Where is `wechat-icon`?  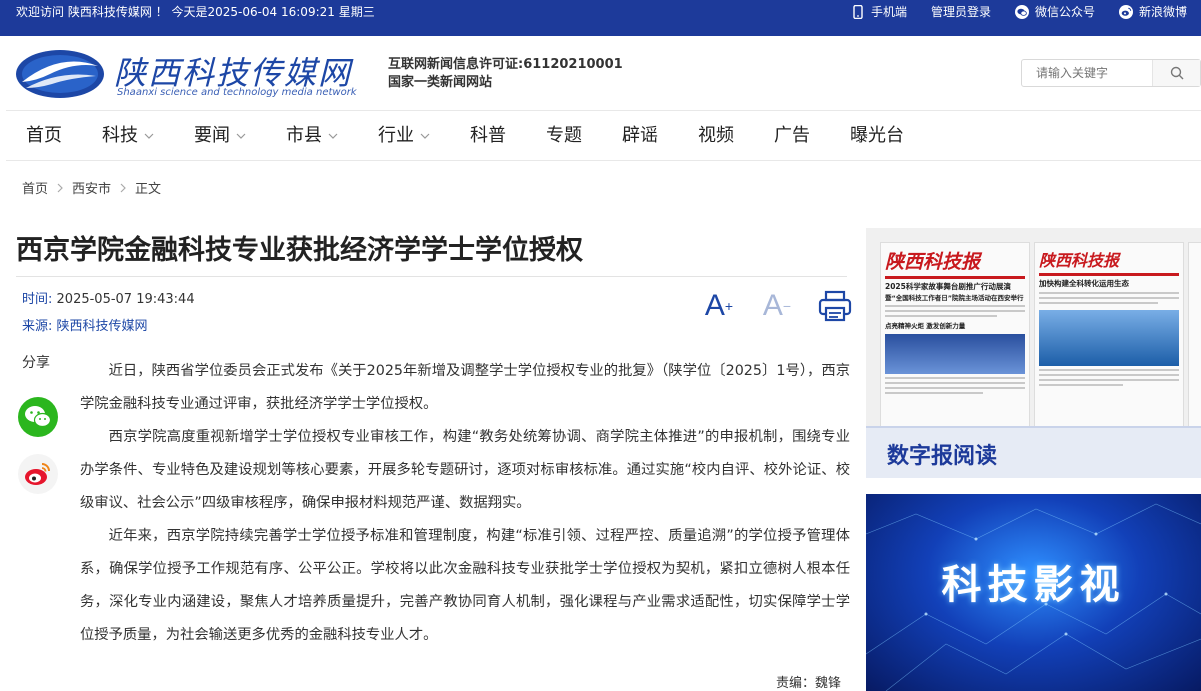
wechat-icon is located at coordinates (38, 417).